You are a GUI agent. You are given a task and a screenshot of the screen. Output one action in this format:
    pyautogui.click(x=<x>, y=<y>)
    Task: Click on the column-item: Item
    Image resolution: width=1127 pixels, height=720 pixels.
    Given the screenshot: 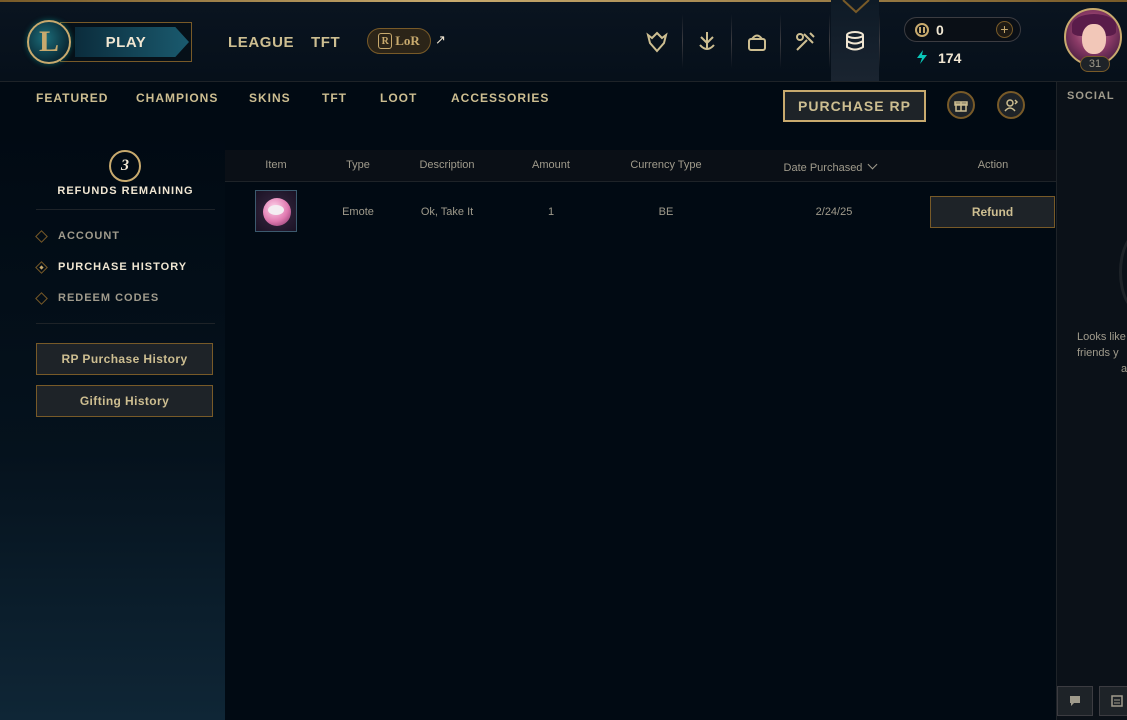 What is the action you would take?
    pyautogui.click(x=276, y=165)
    